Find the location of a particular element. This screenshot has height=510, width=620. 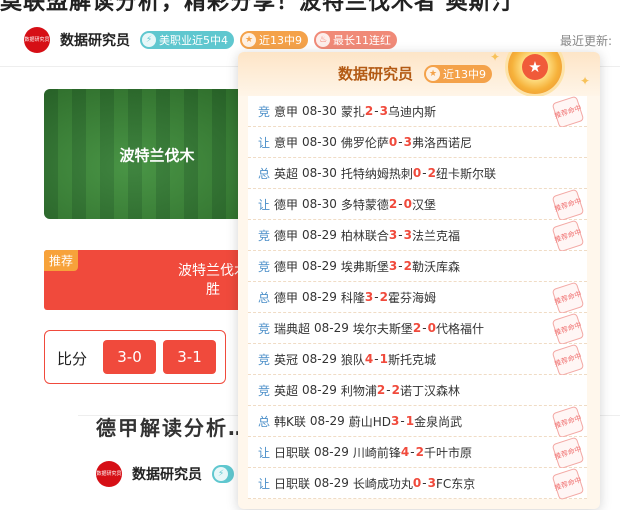

match-row: 竞英冠 08-29 狼队 4-1 斯托克城 推荐命中 is located at coordinates (417, 360).